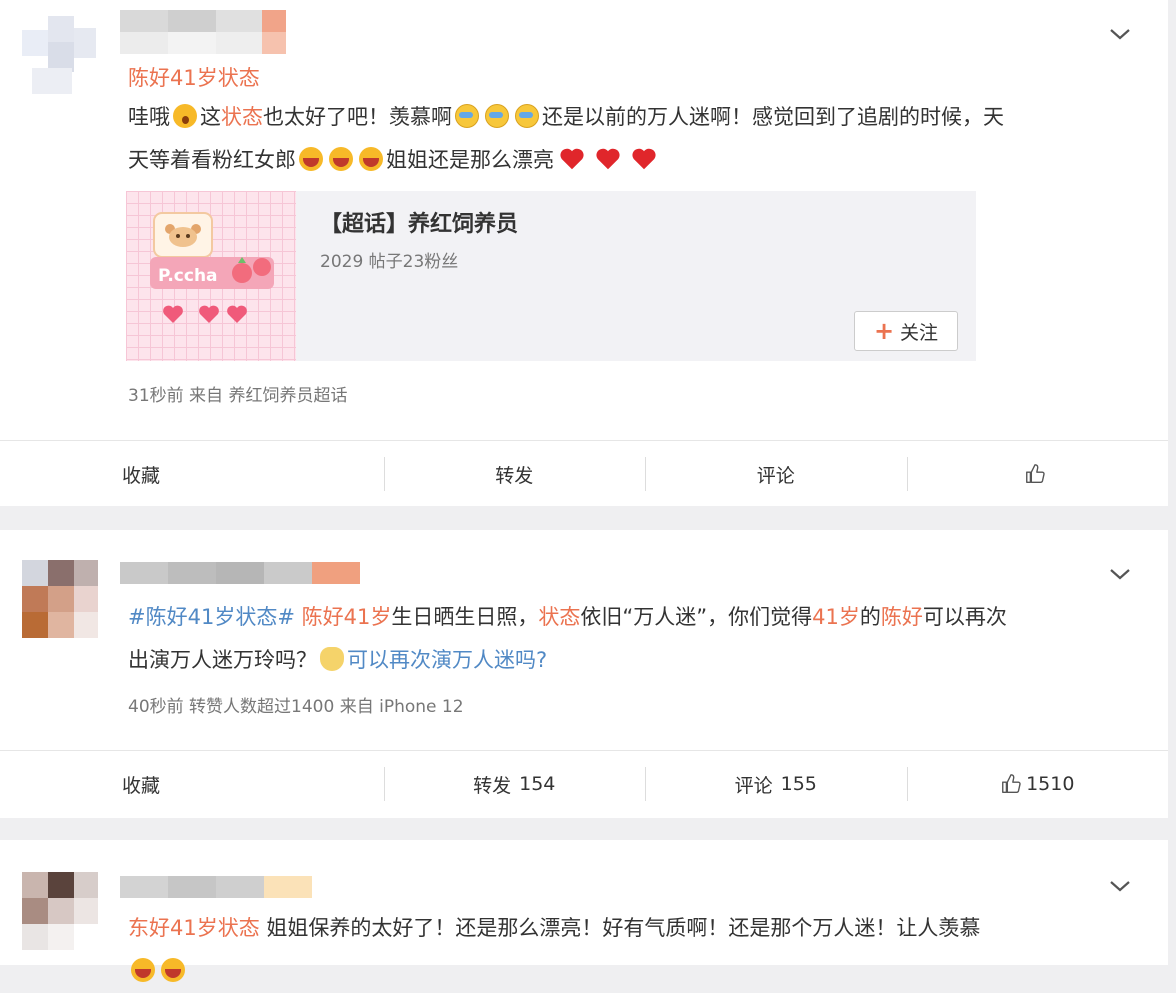 This screenshot has width=1176, height=993. I want to click on post-meta: 40秒前 转赞人数超过1400 来自 iPhone 12, so click(296, 707).